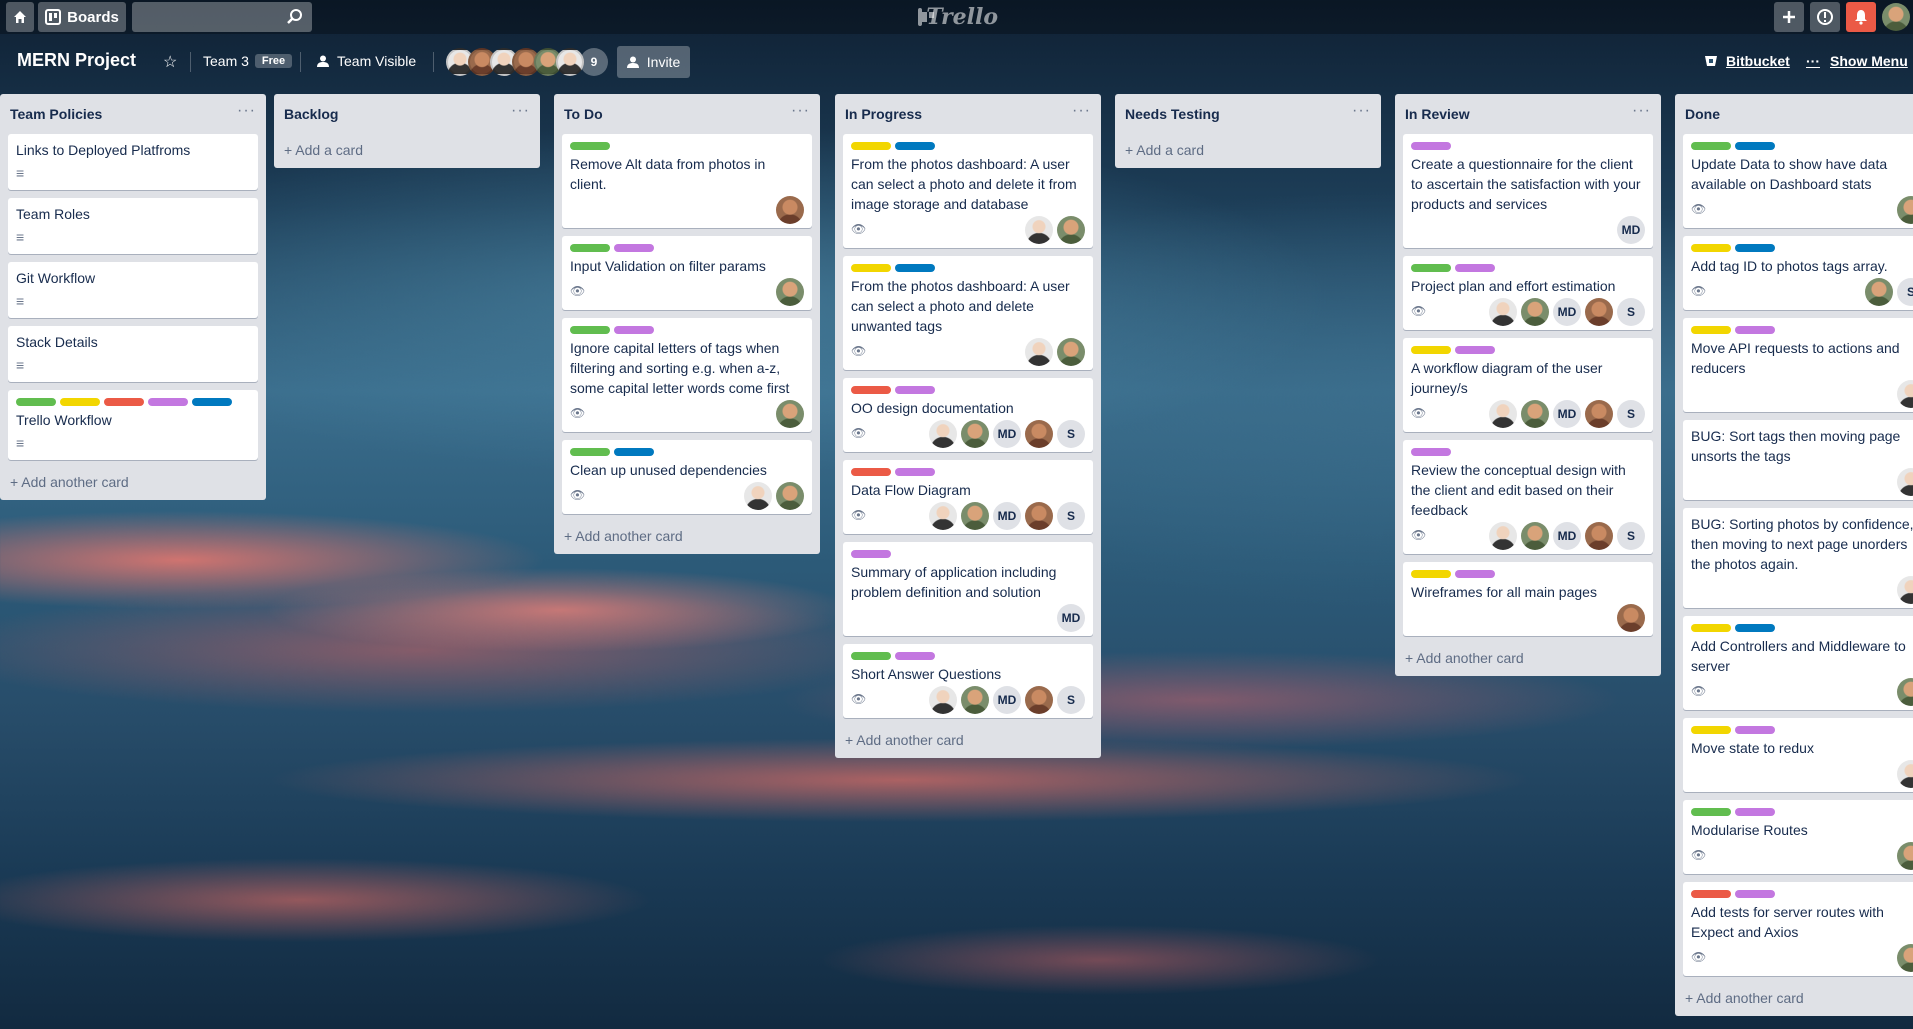 This screenshot has height=1029, width=1913. Describe the element at coordinates (1798, 273) in the screenshot. I see `card: Add tag ID to photos tags array. 👁 S` at that location.